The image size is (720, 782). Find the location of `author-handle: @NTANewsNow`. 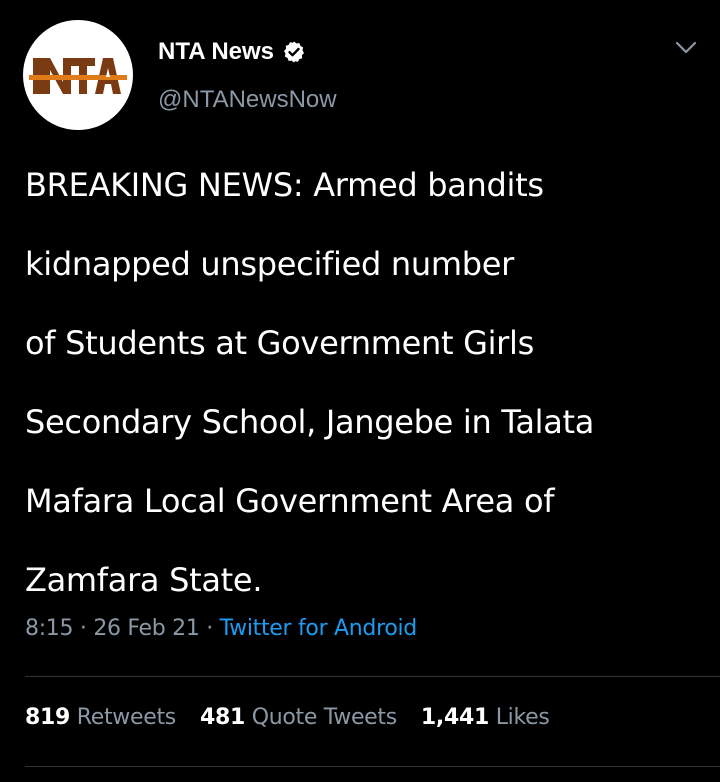

author-handle: @NTANewsNow is located at coordinates (247, 100).